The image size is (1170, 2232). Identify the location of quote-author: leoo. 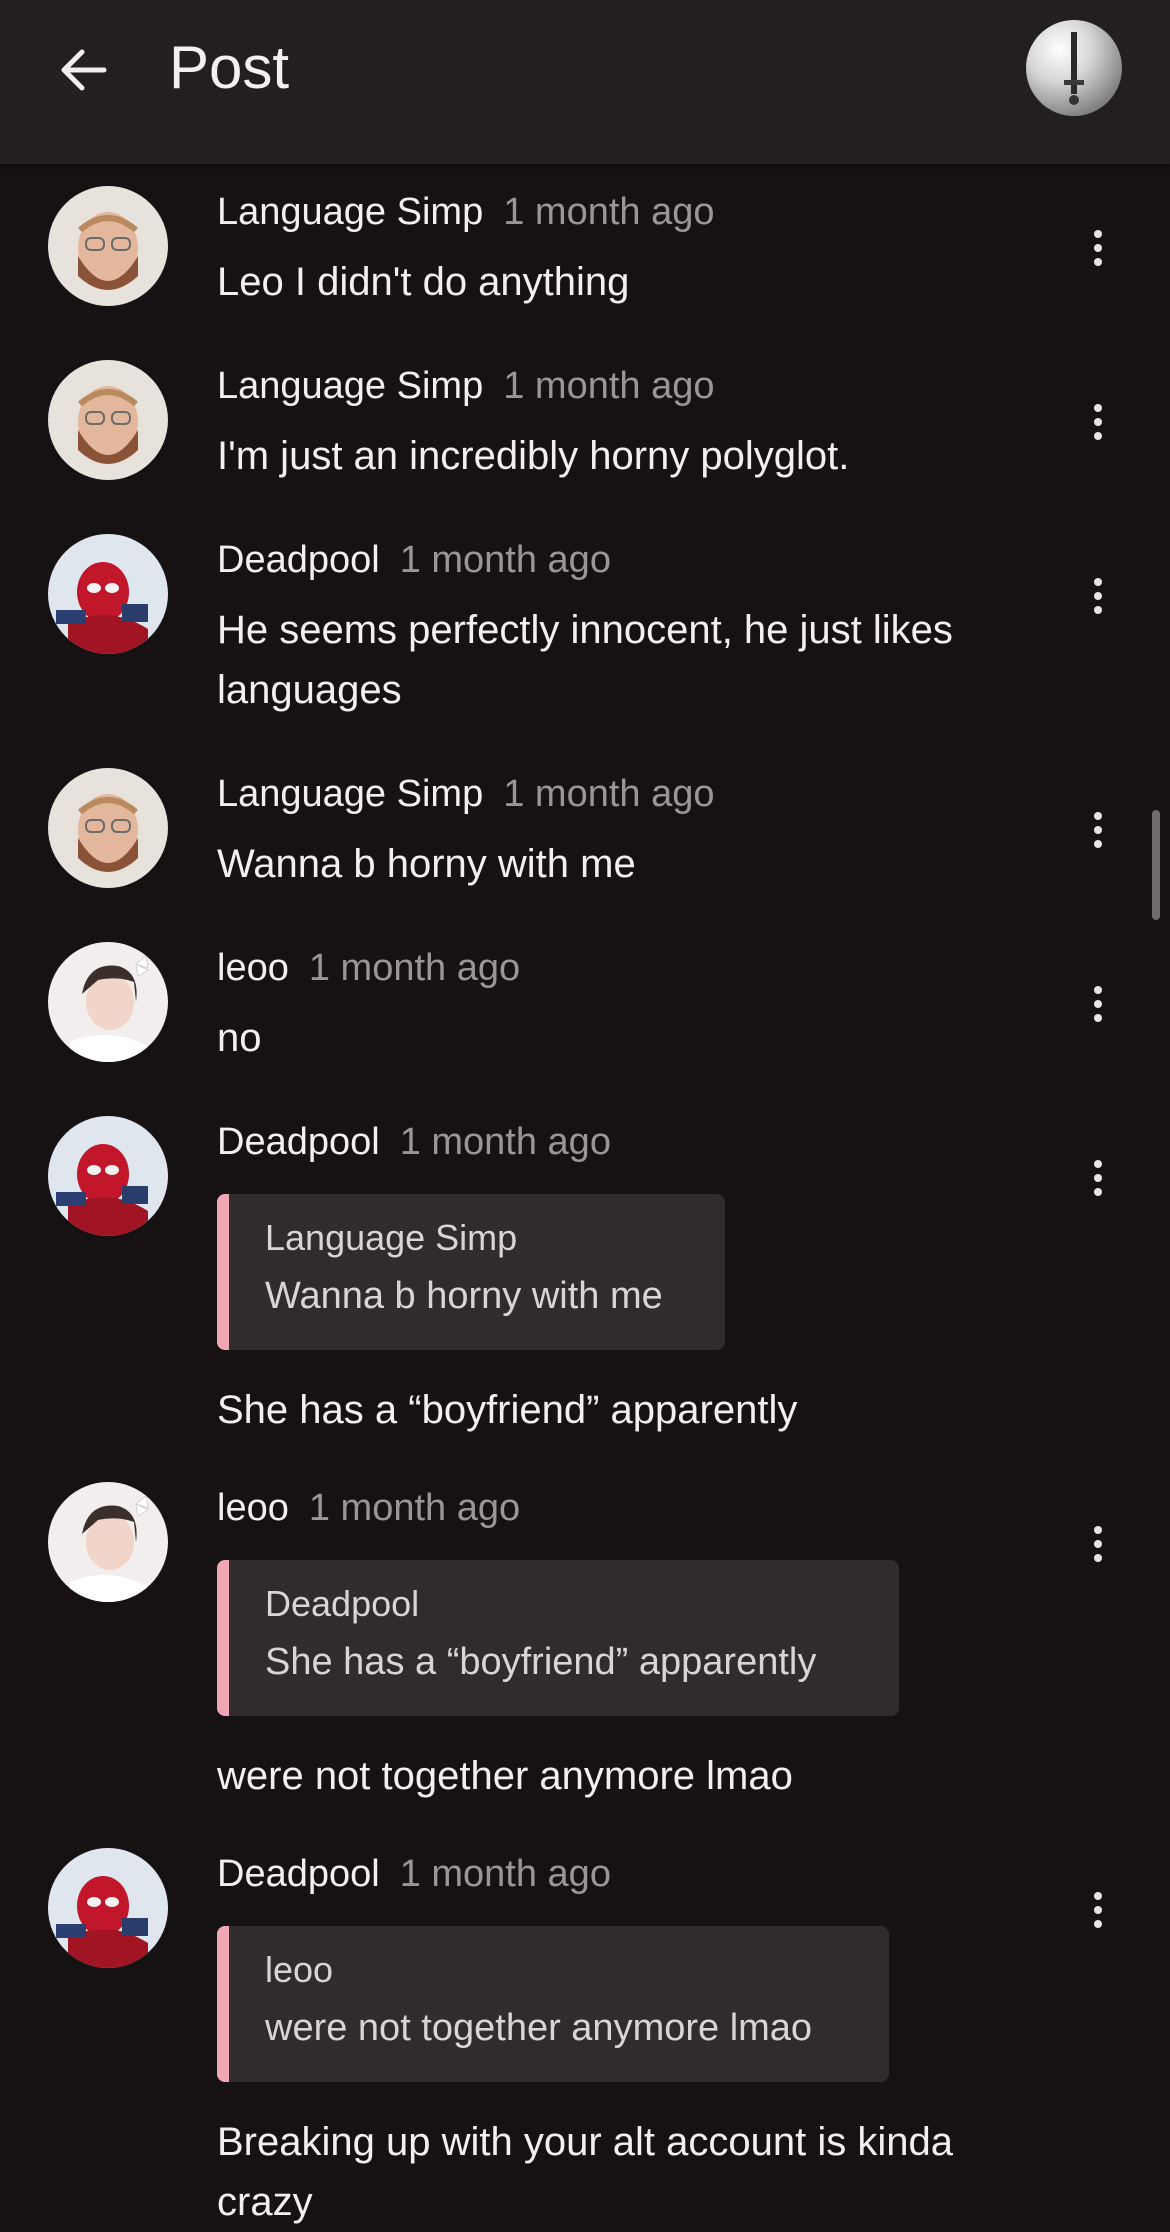
(299, 1969).